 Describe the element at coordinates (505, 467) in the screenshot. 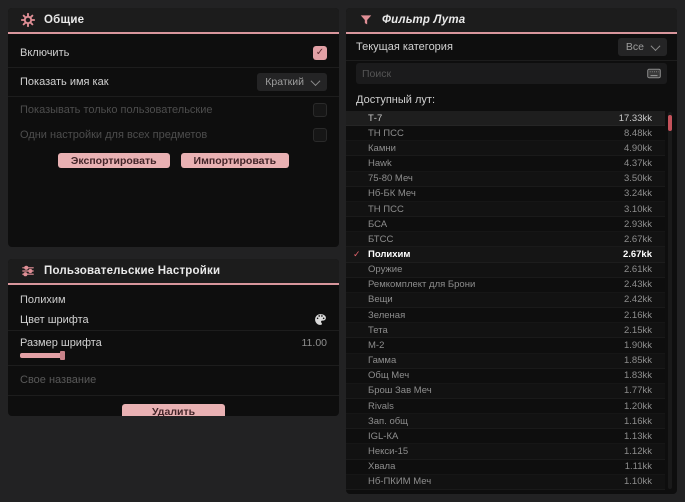

I see `loot-item: Хвала 1.11kk` at that location.